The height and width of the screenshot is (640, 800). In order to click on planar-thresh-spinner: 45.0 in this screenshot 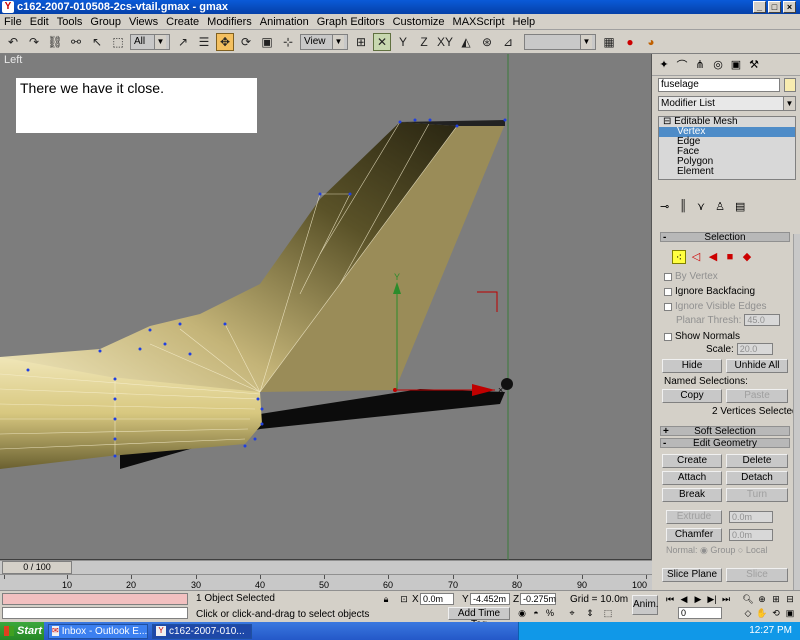, I will do `click(762, 320)`.